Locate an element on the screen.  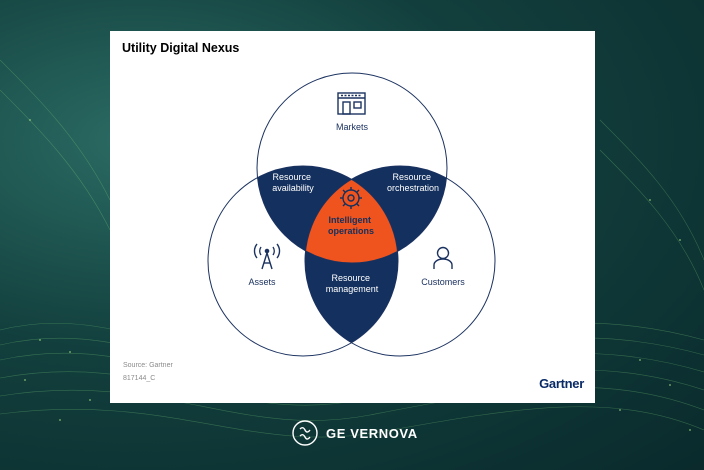
transmission-tower-icon is located at coordinates (267, 256).